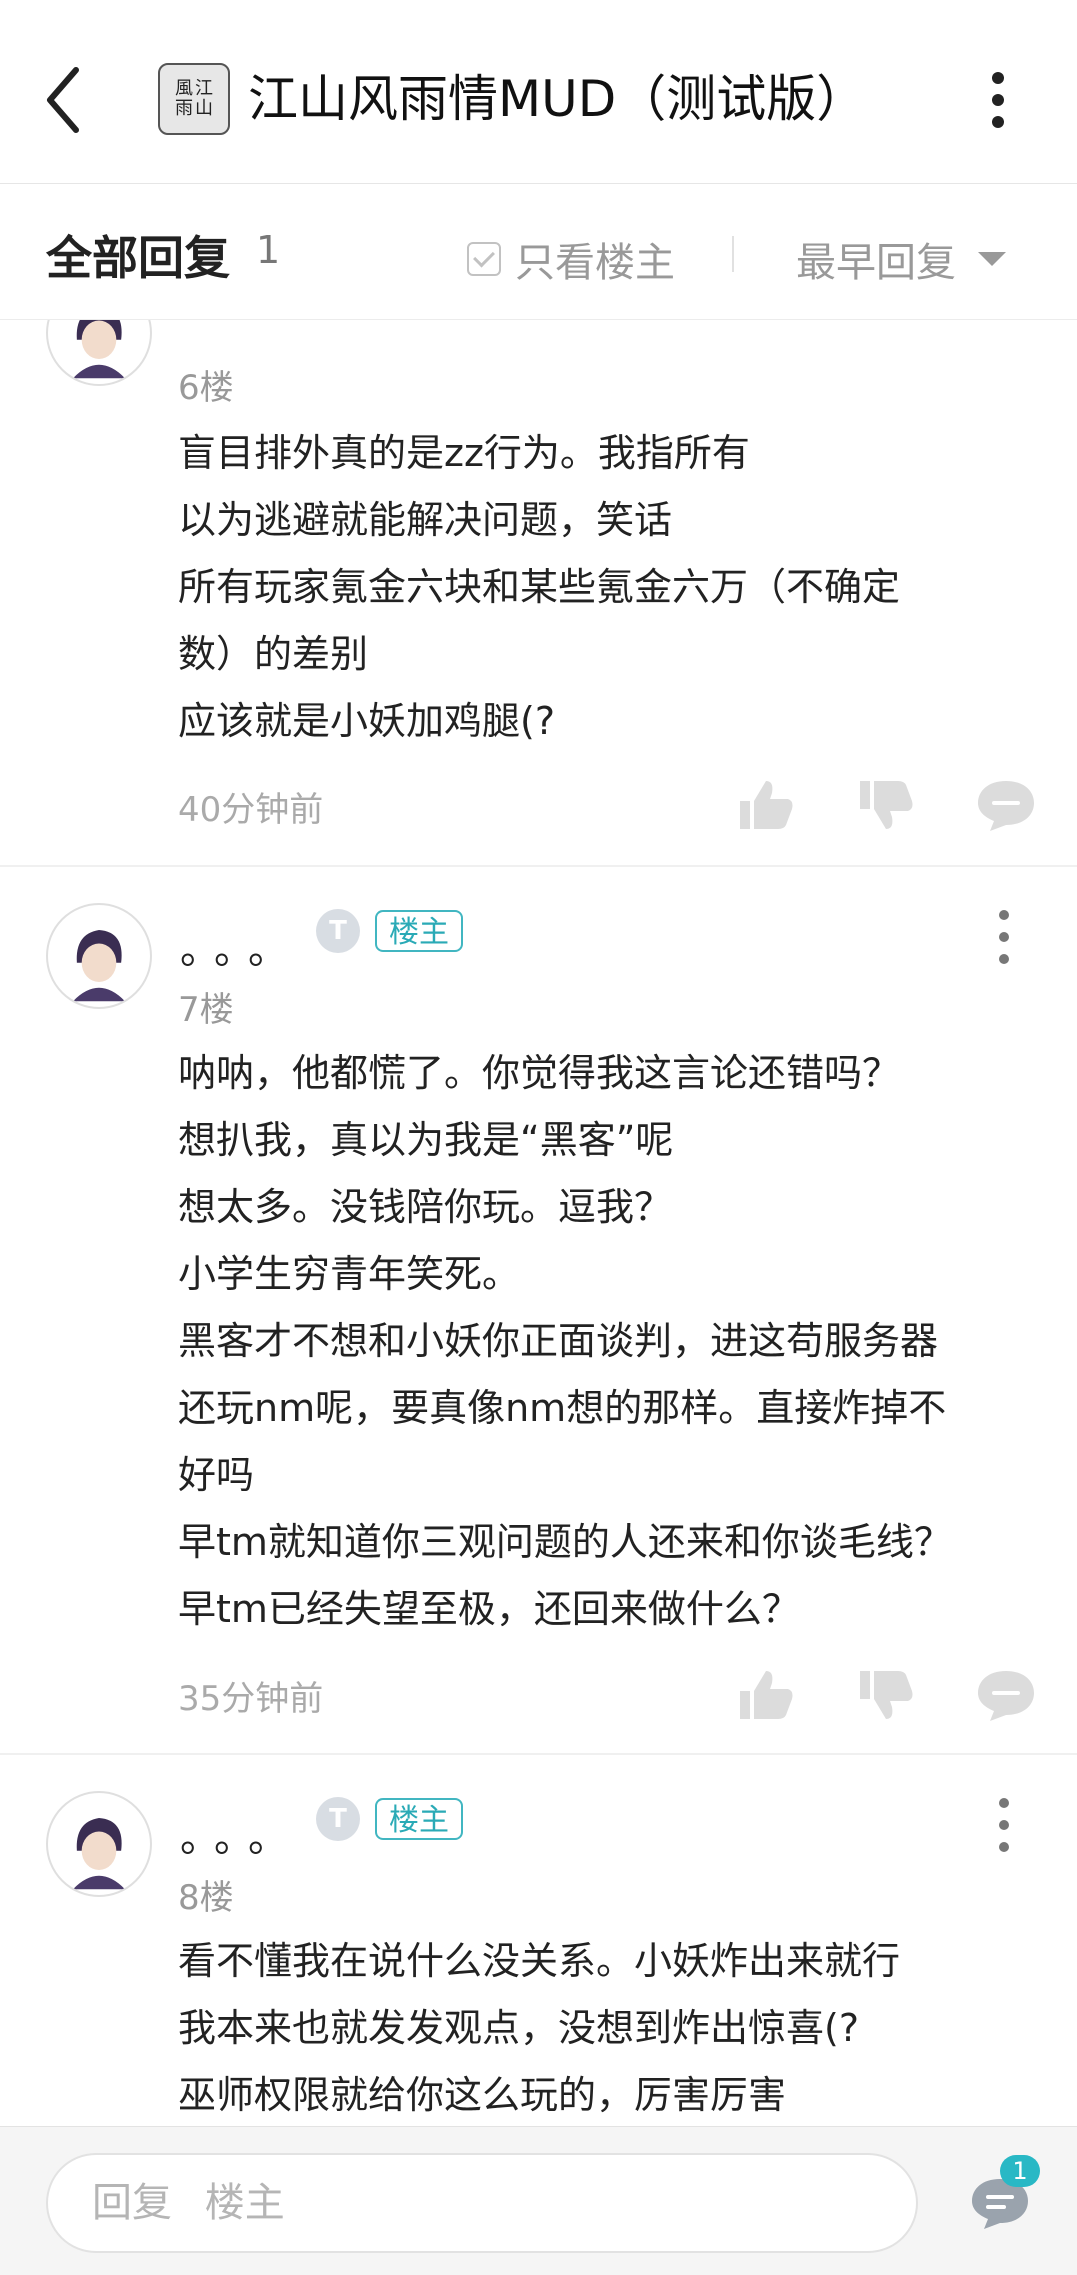  I want to click on dropdown-triangle-icon, so click(992, 259).